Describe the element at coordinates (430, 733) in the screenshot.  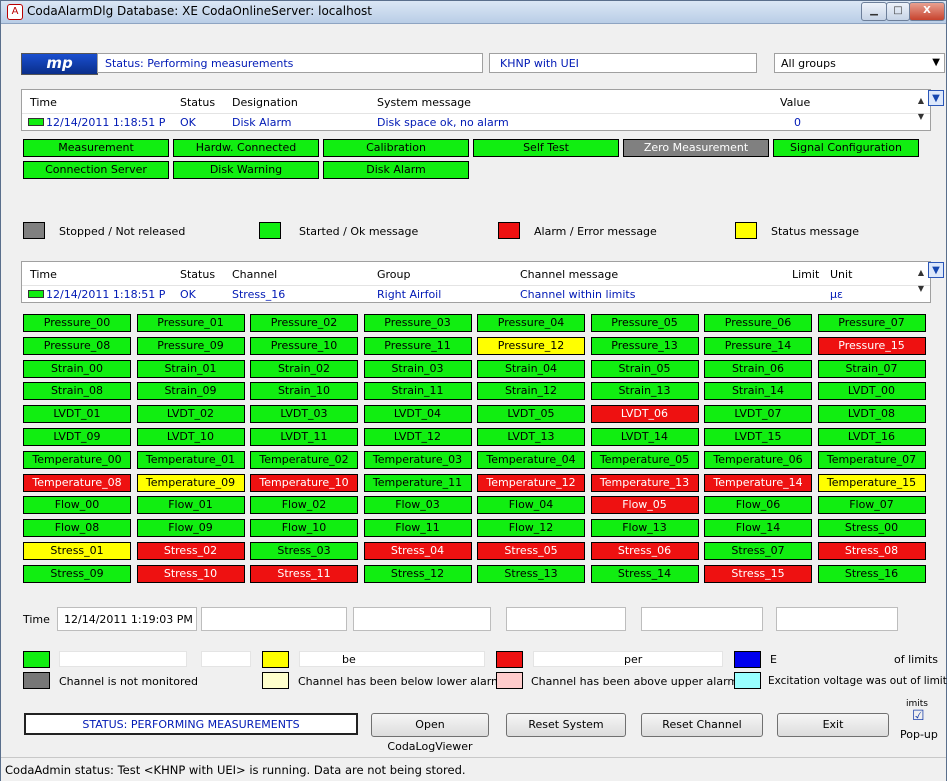
I see `open-codalogviewer-button: Open CodaLogViewer` at that location.